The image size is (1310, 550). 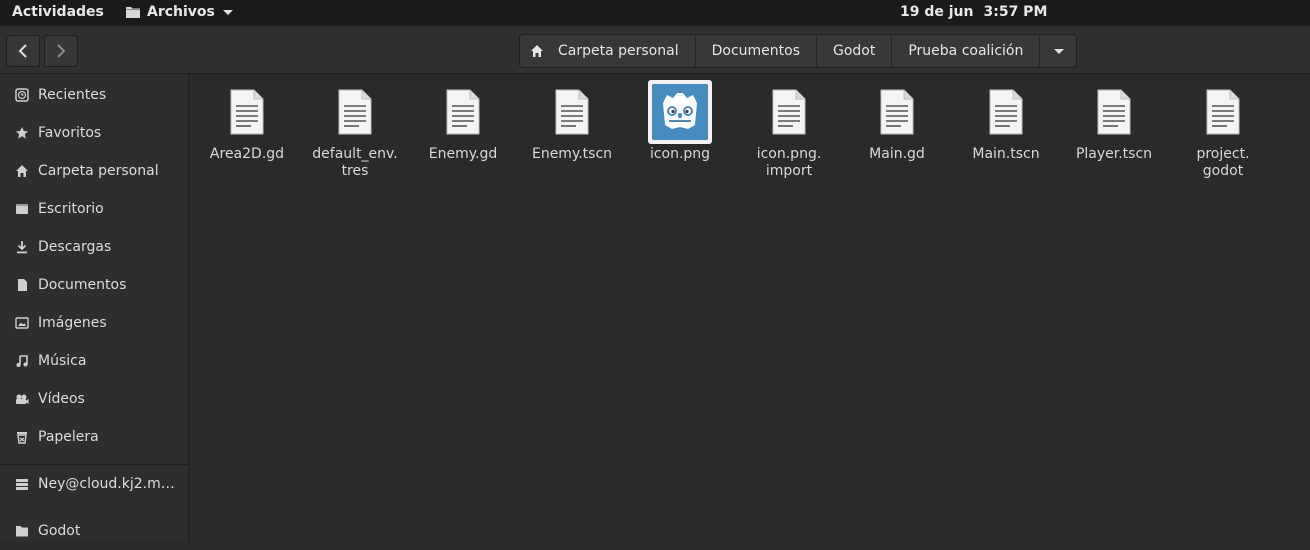 I want to click on clock-icon, so click(x=22, y=95).